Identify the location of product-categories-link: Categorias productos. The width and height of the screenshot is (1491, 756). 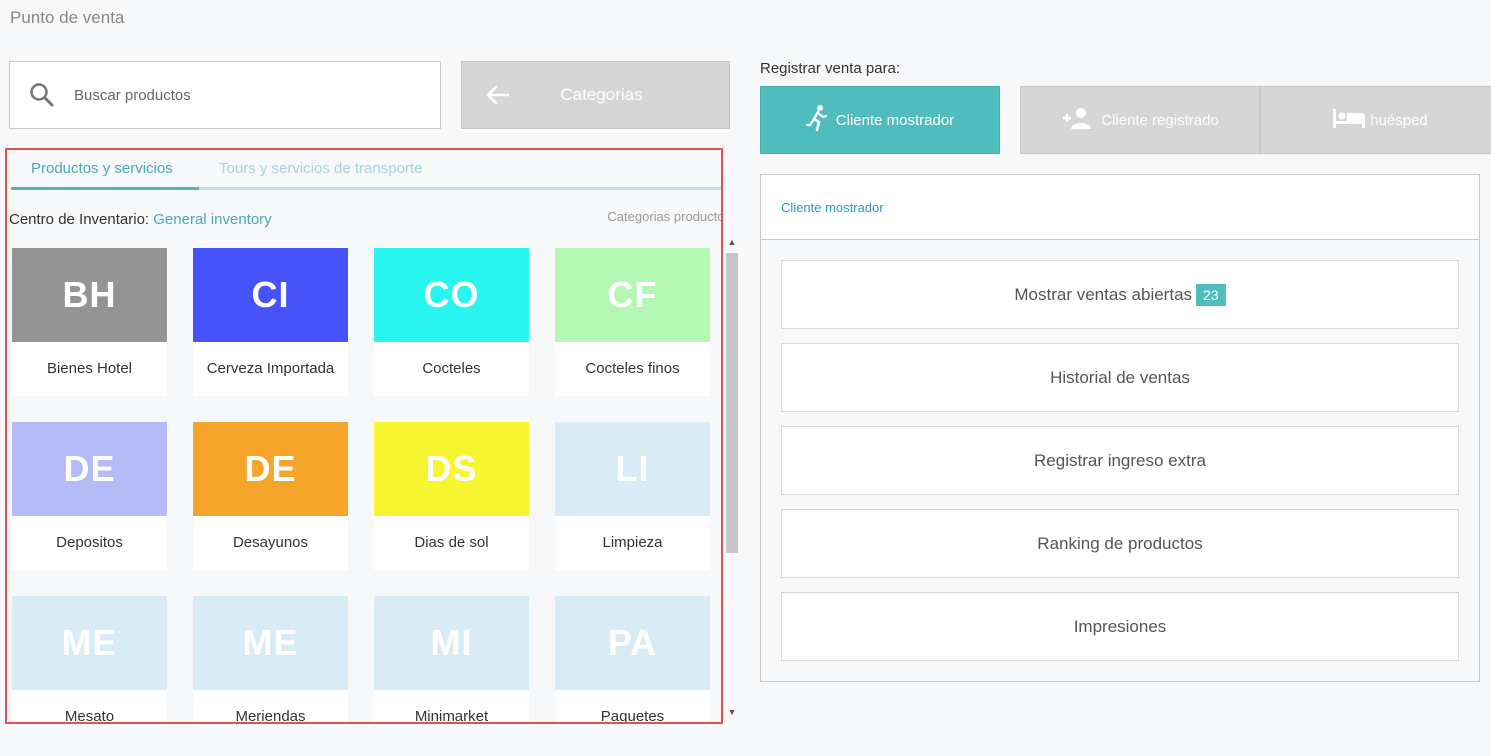
(664, 216).